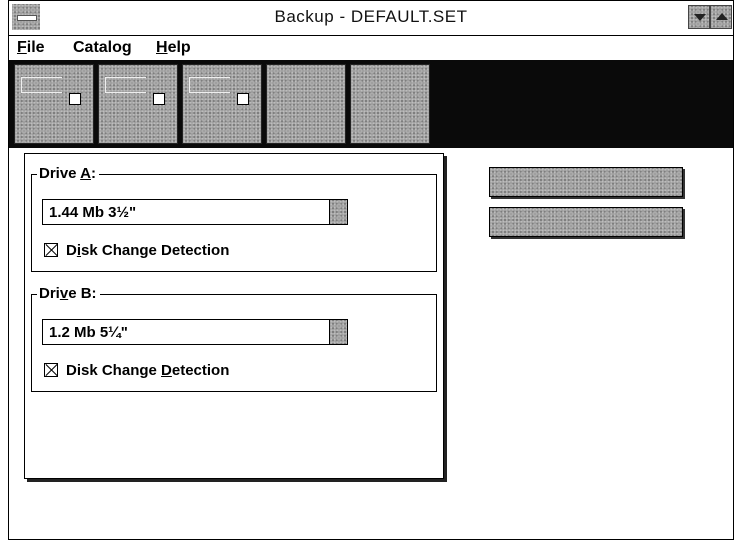 This screenshot has height=542, width=736. I want to click on drive-a-checkbox-label: Disk Change Detection, so click(148, 250).